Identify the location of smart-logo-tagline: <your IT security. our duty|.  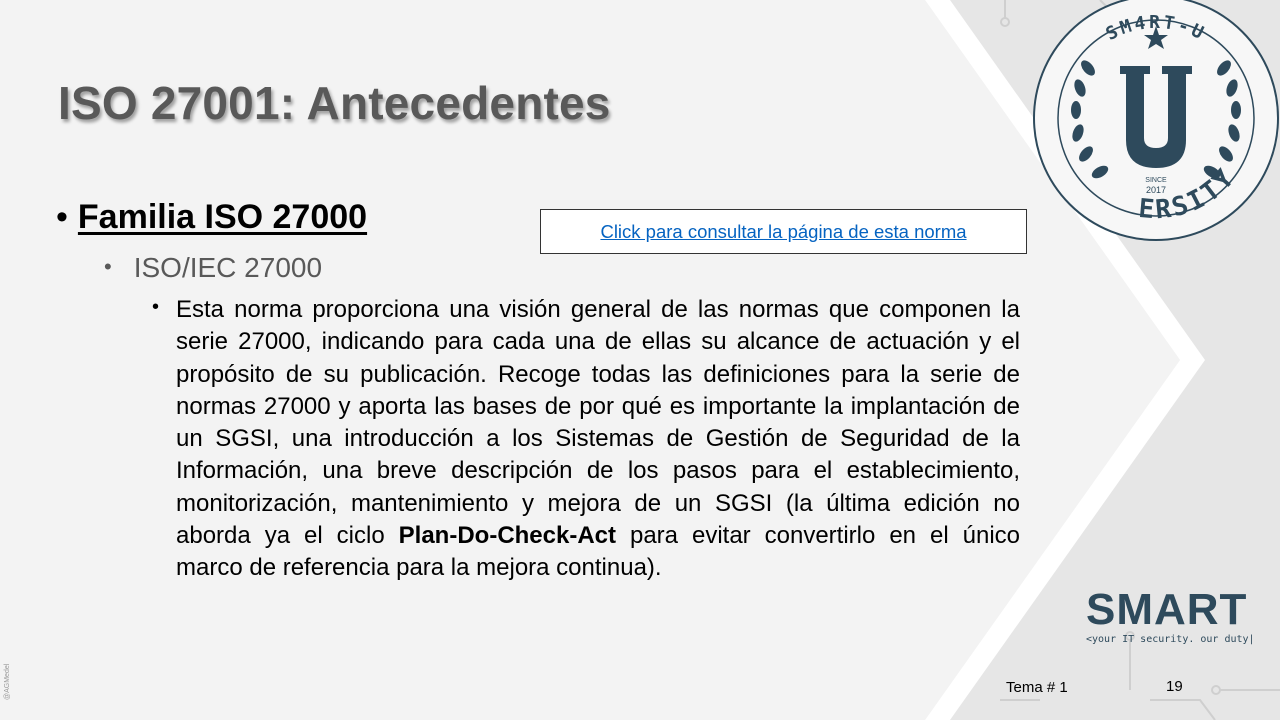
(1170, 639).